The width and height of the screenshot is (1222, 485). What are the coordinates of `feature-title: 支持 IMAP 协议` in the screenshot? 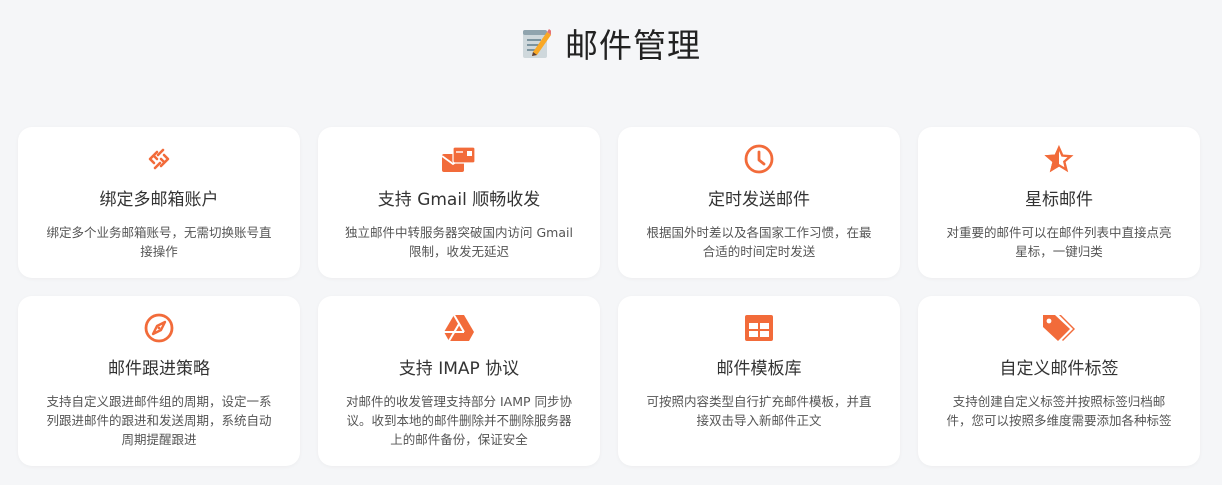 It's located at (459, 369).